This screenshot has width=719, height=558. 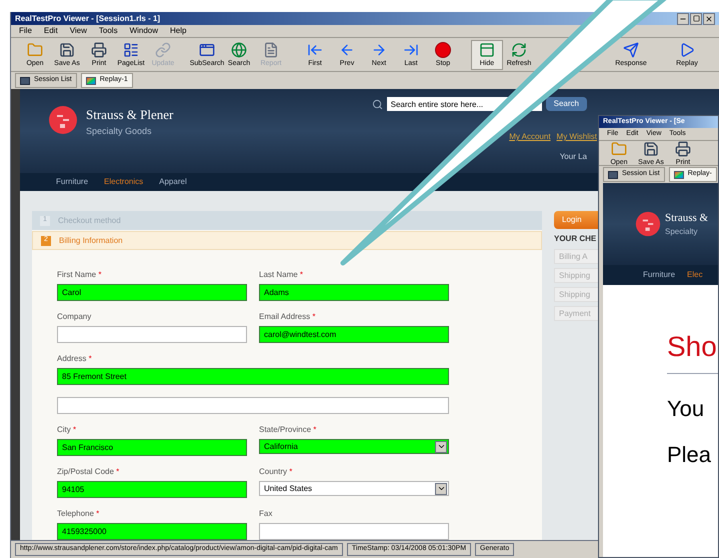 What do you see at coordinates (692, 347) in the screenshot?
I see `page-heading: Sho` at bounding box center [692, 347].